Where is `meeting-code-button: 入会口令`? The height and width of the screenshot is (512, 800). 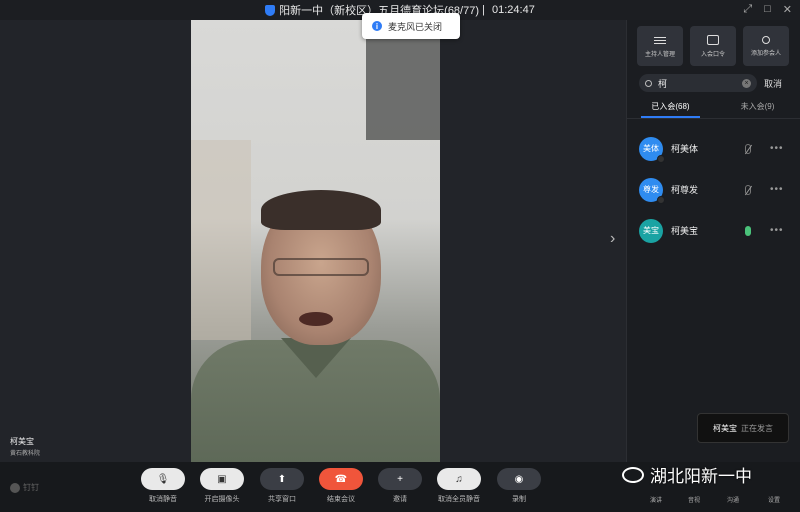
meeting-code-button: 入会口令 is located at coordinates (713, 46).